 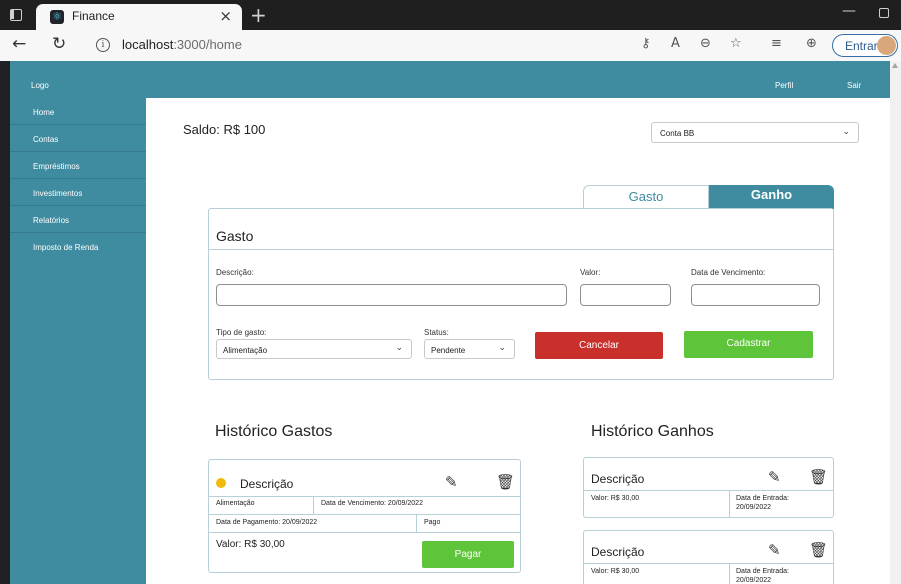 What do you see at coordinates (314, 349) in the screenshot?
I see `tipo-gasto-select: Alimentação ⌄` at bounding box center [314, 349].